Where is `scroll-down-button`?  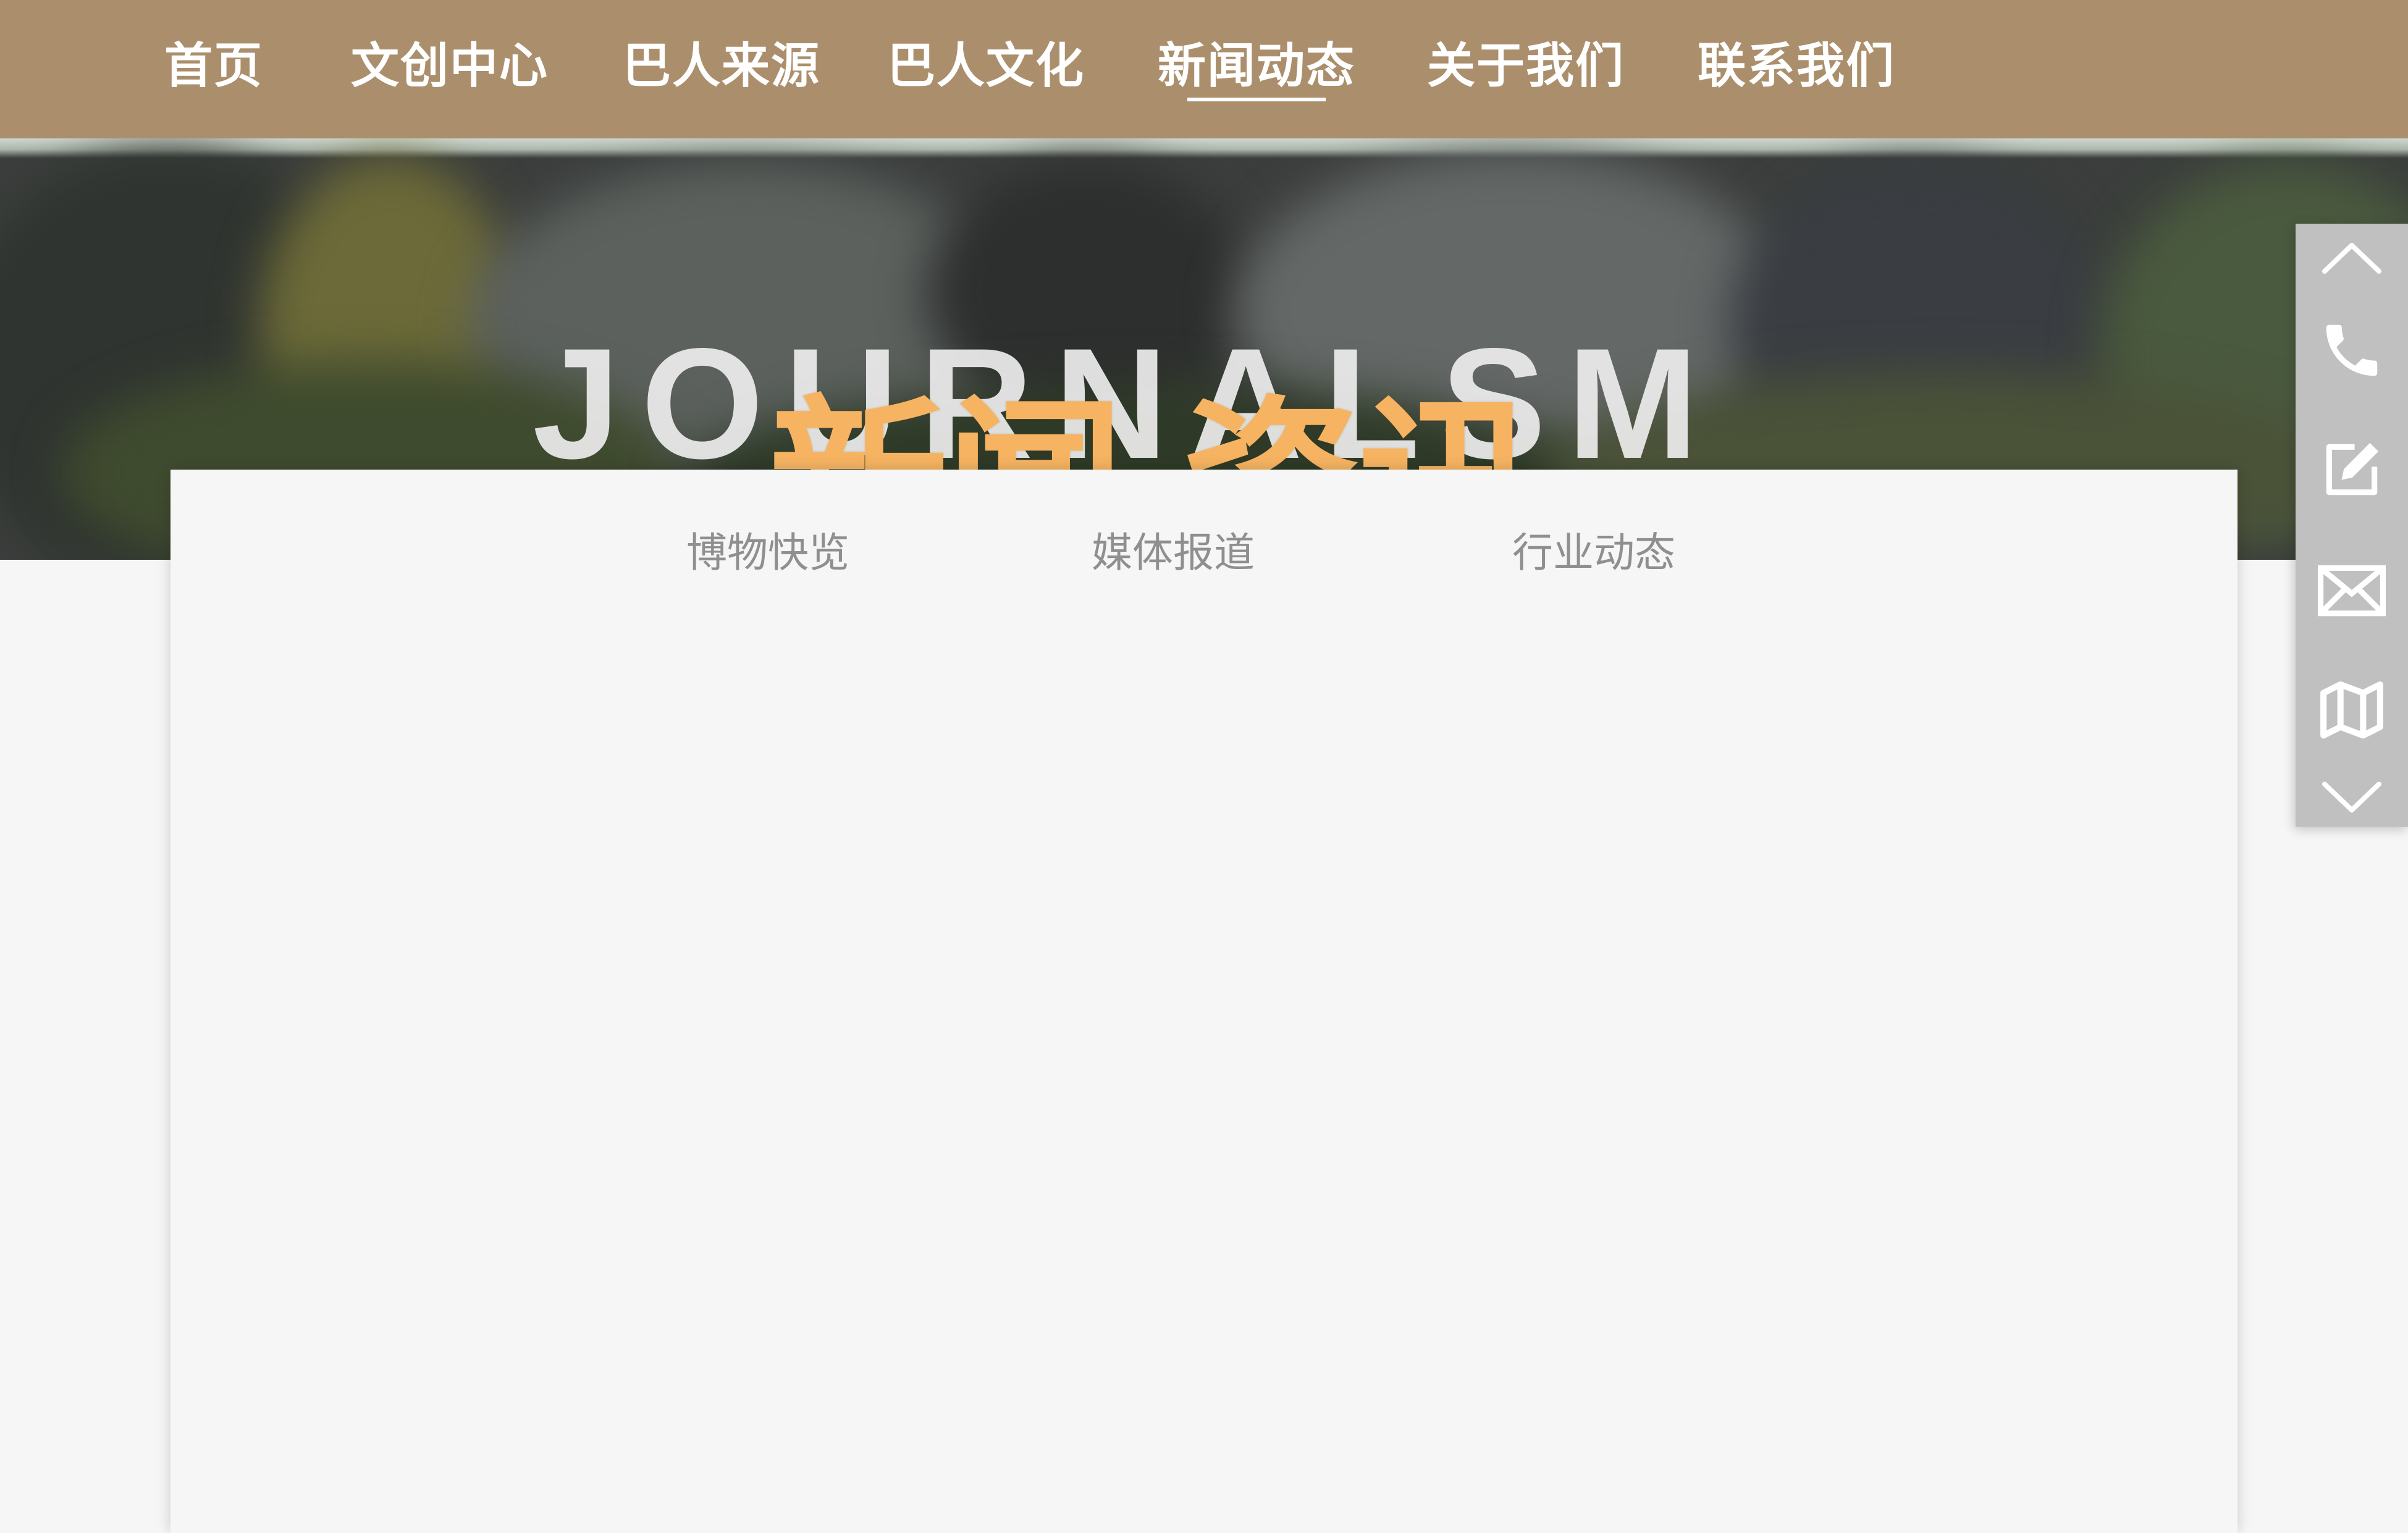
scroll-down-button is located at coordinates (2352, 798).